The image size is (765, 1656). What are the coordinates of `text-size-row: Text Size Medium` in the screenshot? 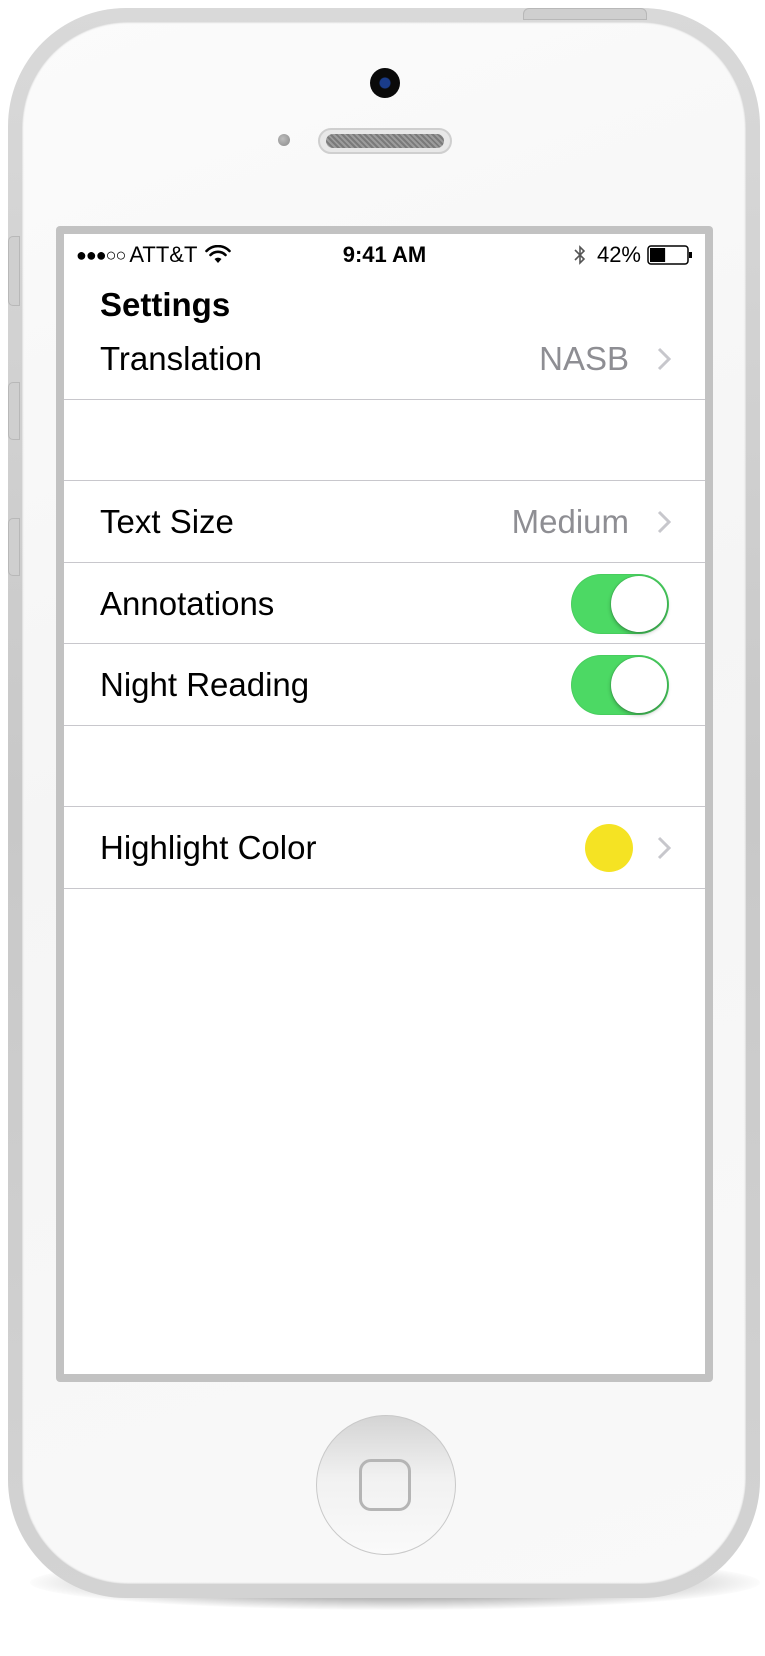 It's located at (384, 522).